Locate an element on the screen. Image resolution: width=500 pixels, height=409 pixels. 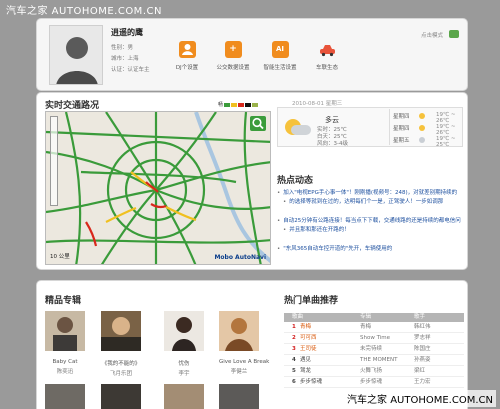
sun-icon is located at coordinates (422, 128).